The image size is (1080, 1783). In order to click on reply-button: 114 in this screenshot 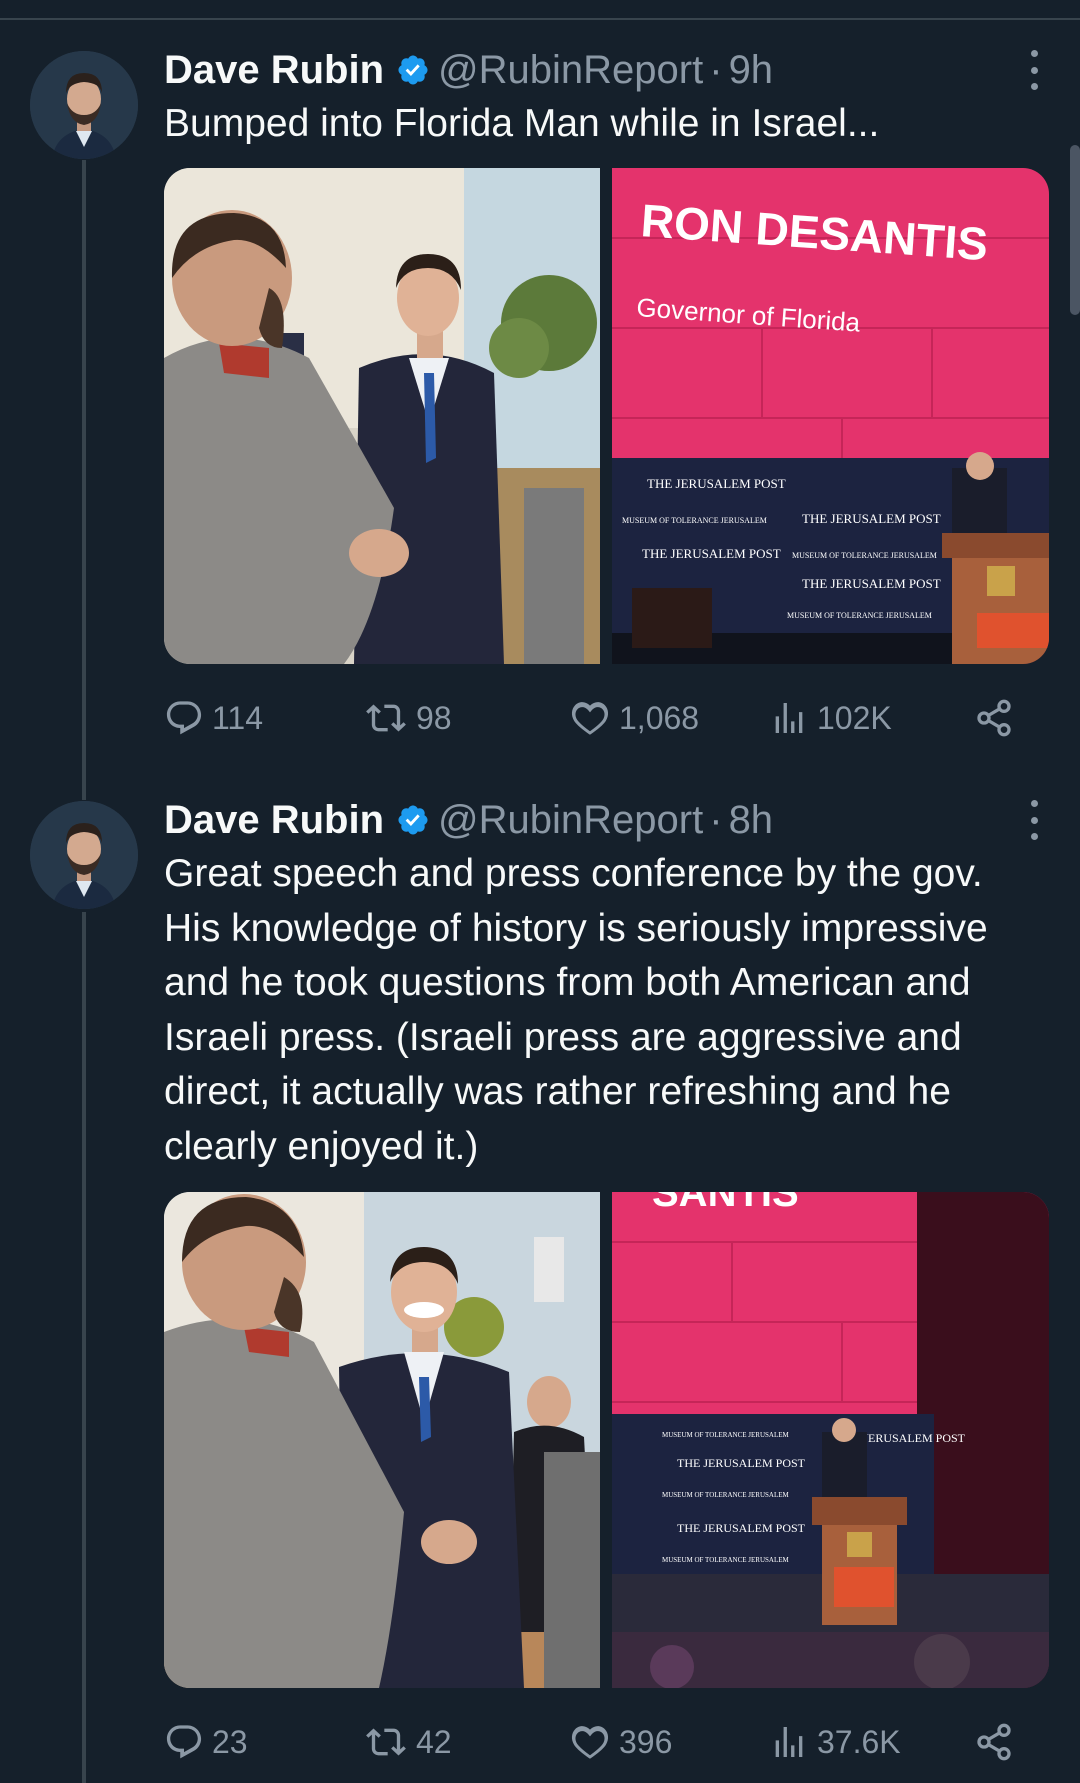, I will do `click(213, 718)`.